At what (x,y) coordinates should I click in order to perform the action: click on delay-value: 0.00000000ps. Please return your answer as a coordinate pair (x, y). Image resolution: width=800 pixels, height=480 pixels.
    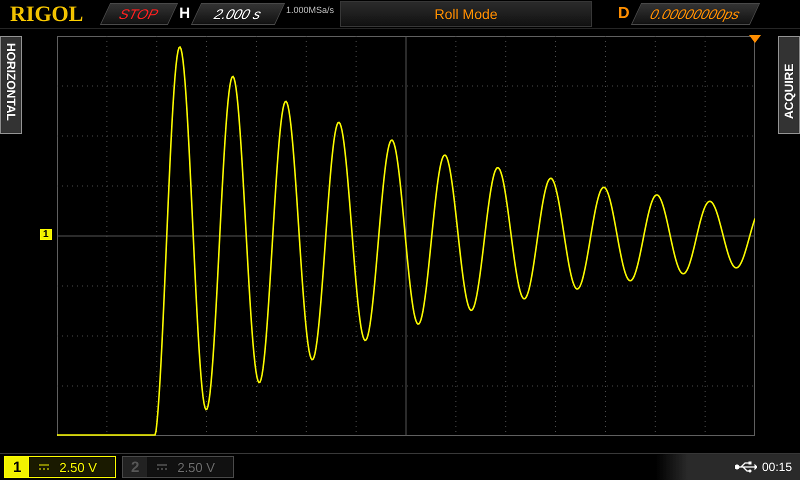
    Looking at the image, I should click on (695, 13).